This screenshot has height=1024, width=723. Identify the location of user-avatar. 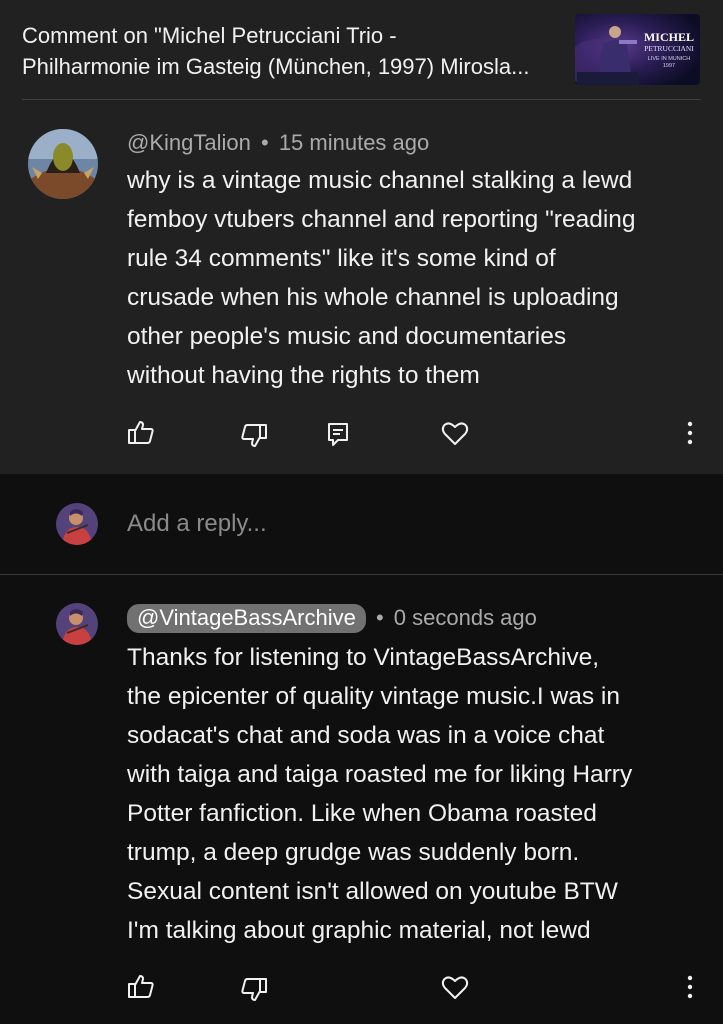
(77, 524).